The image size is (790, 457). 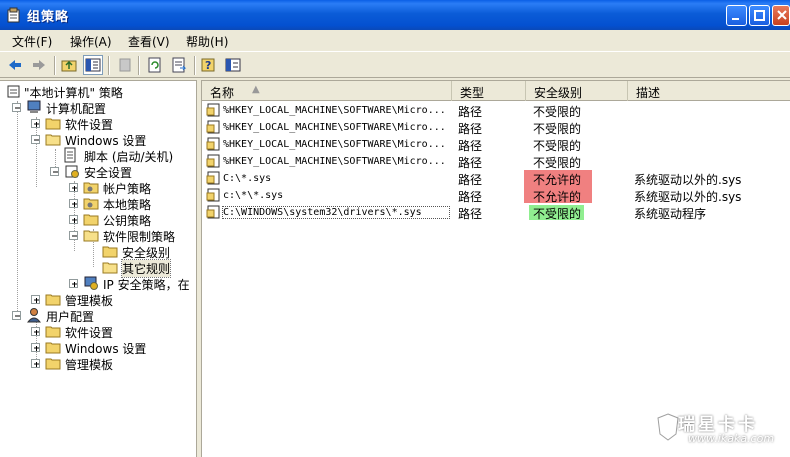 I want to click on computer-icon, so click(x=34, y=106).